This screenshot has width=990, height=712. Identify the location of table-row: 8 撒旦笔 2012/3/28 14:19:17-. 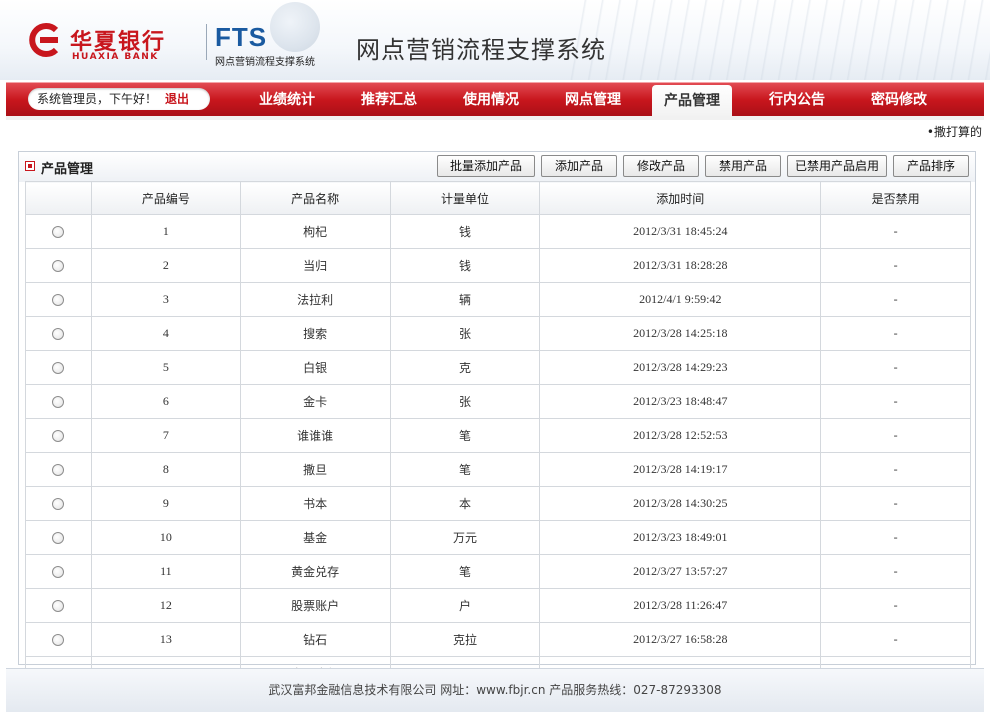
(498, 469).